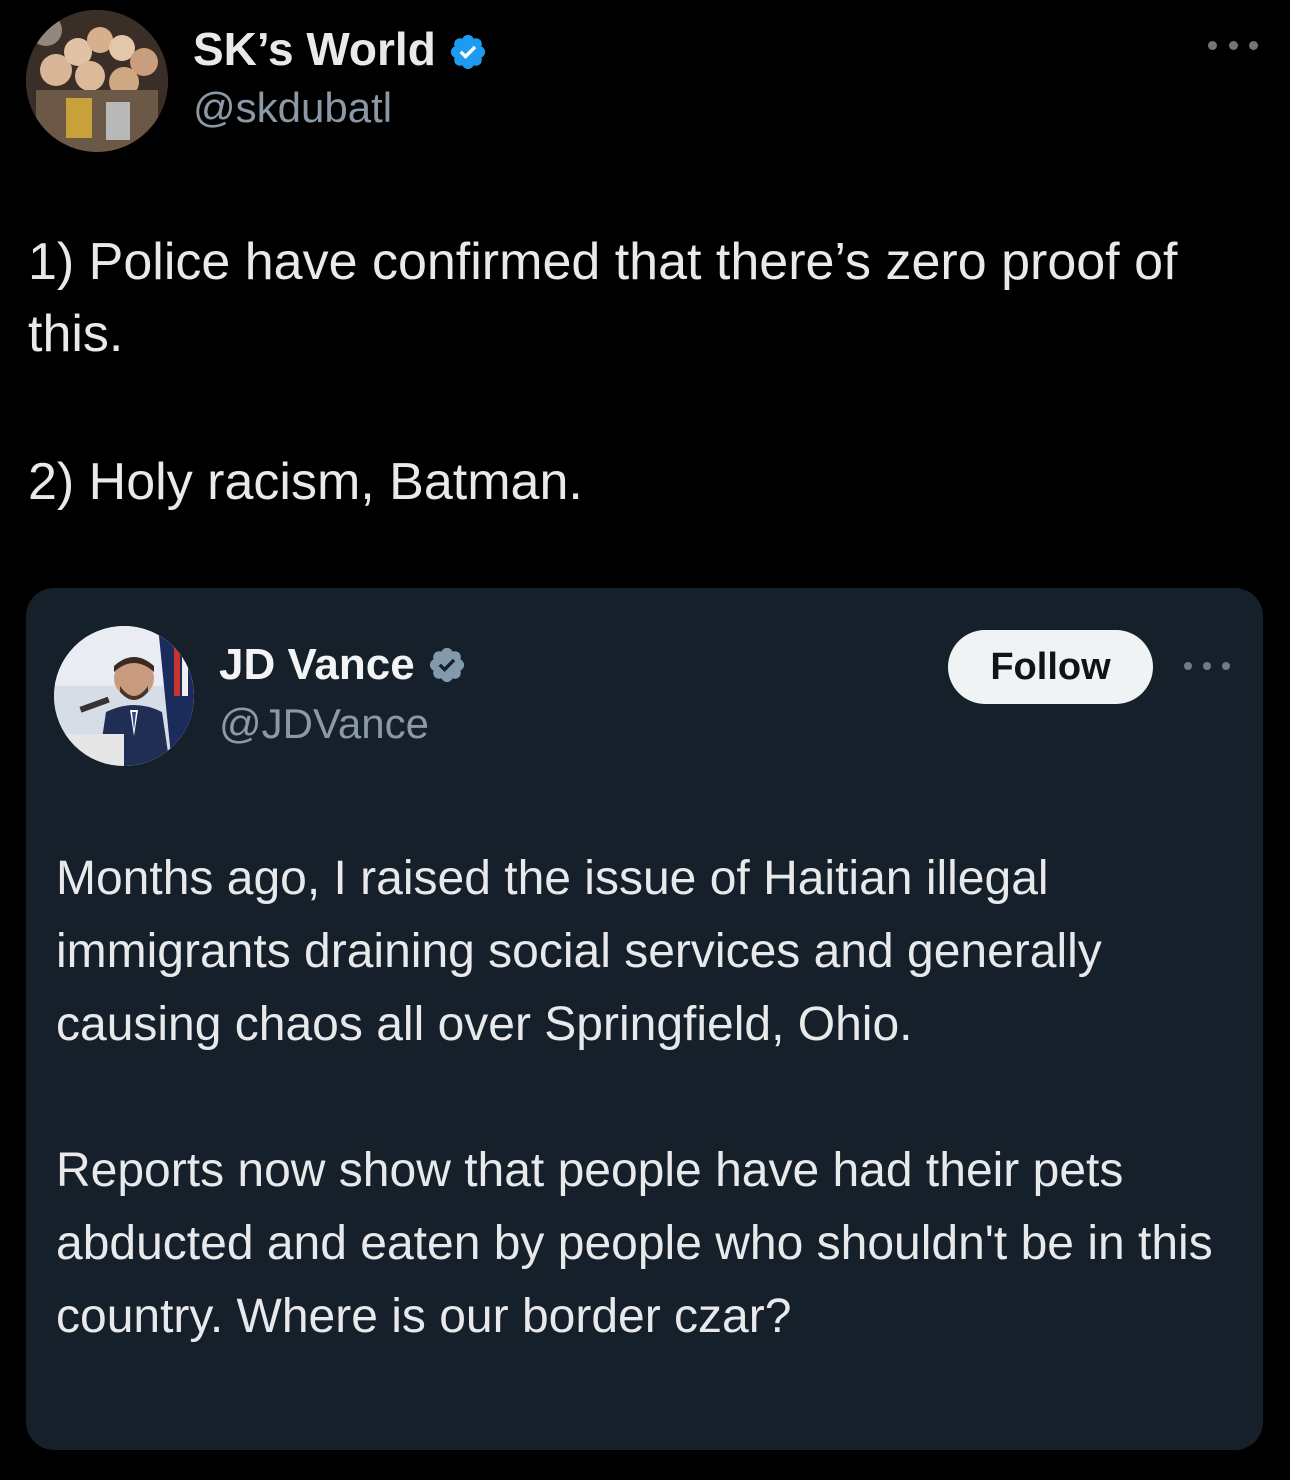 Image resolution: width=1290 pixels, height=1480 pixels. I want to click on quoted-author-name-text: JD Vance, so click(317, 664).